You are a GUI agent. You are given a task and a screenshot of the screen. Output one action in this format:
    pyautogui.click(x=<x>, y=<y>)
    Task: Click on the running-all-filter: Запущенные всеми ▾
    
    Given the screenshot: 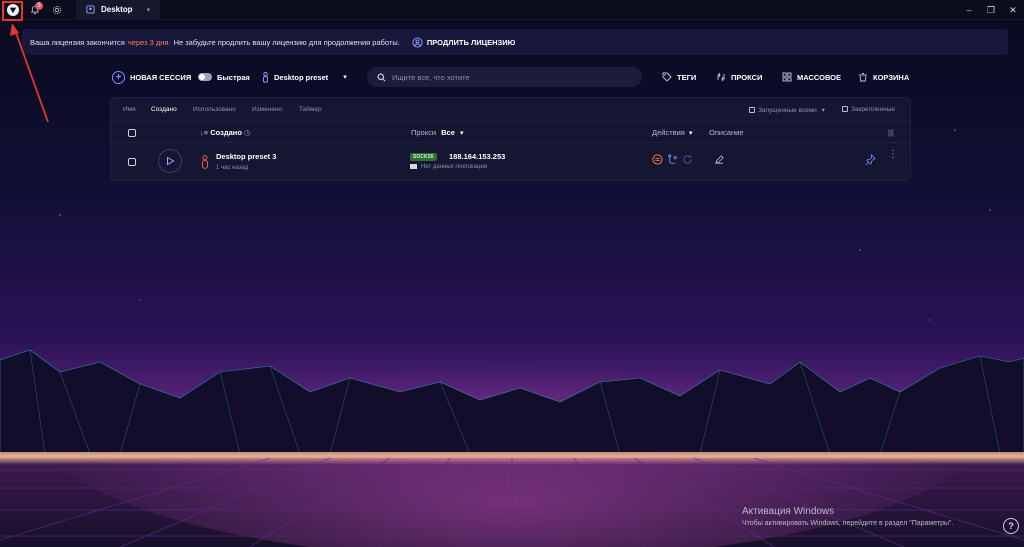 What is the action you would take?
    pyautogui.click(x=787, y=110)
    